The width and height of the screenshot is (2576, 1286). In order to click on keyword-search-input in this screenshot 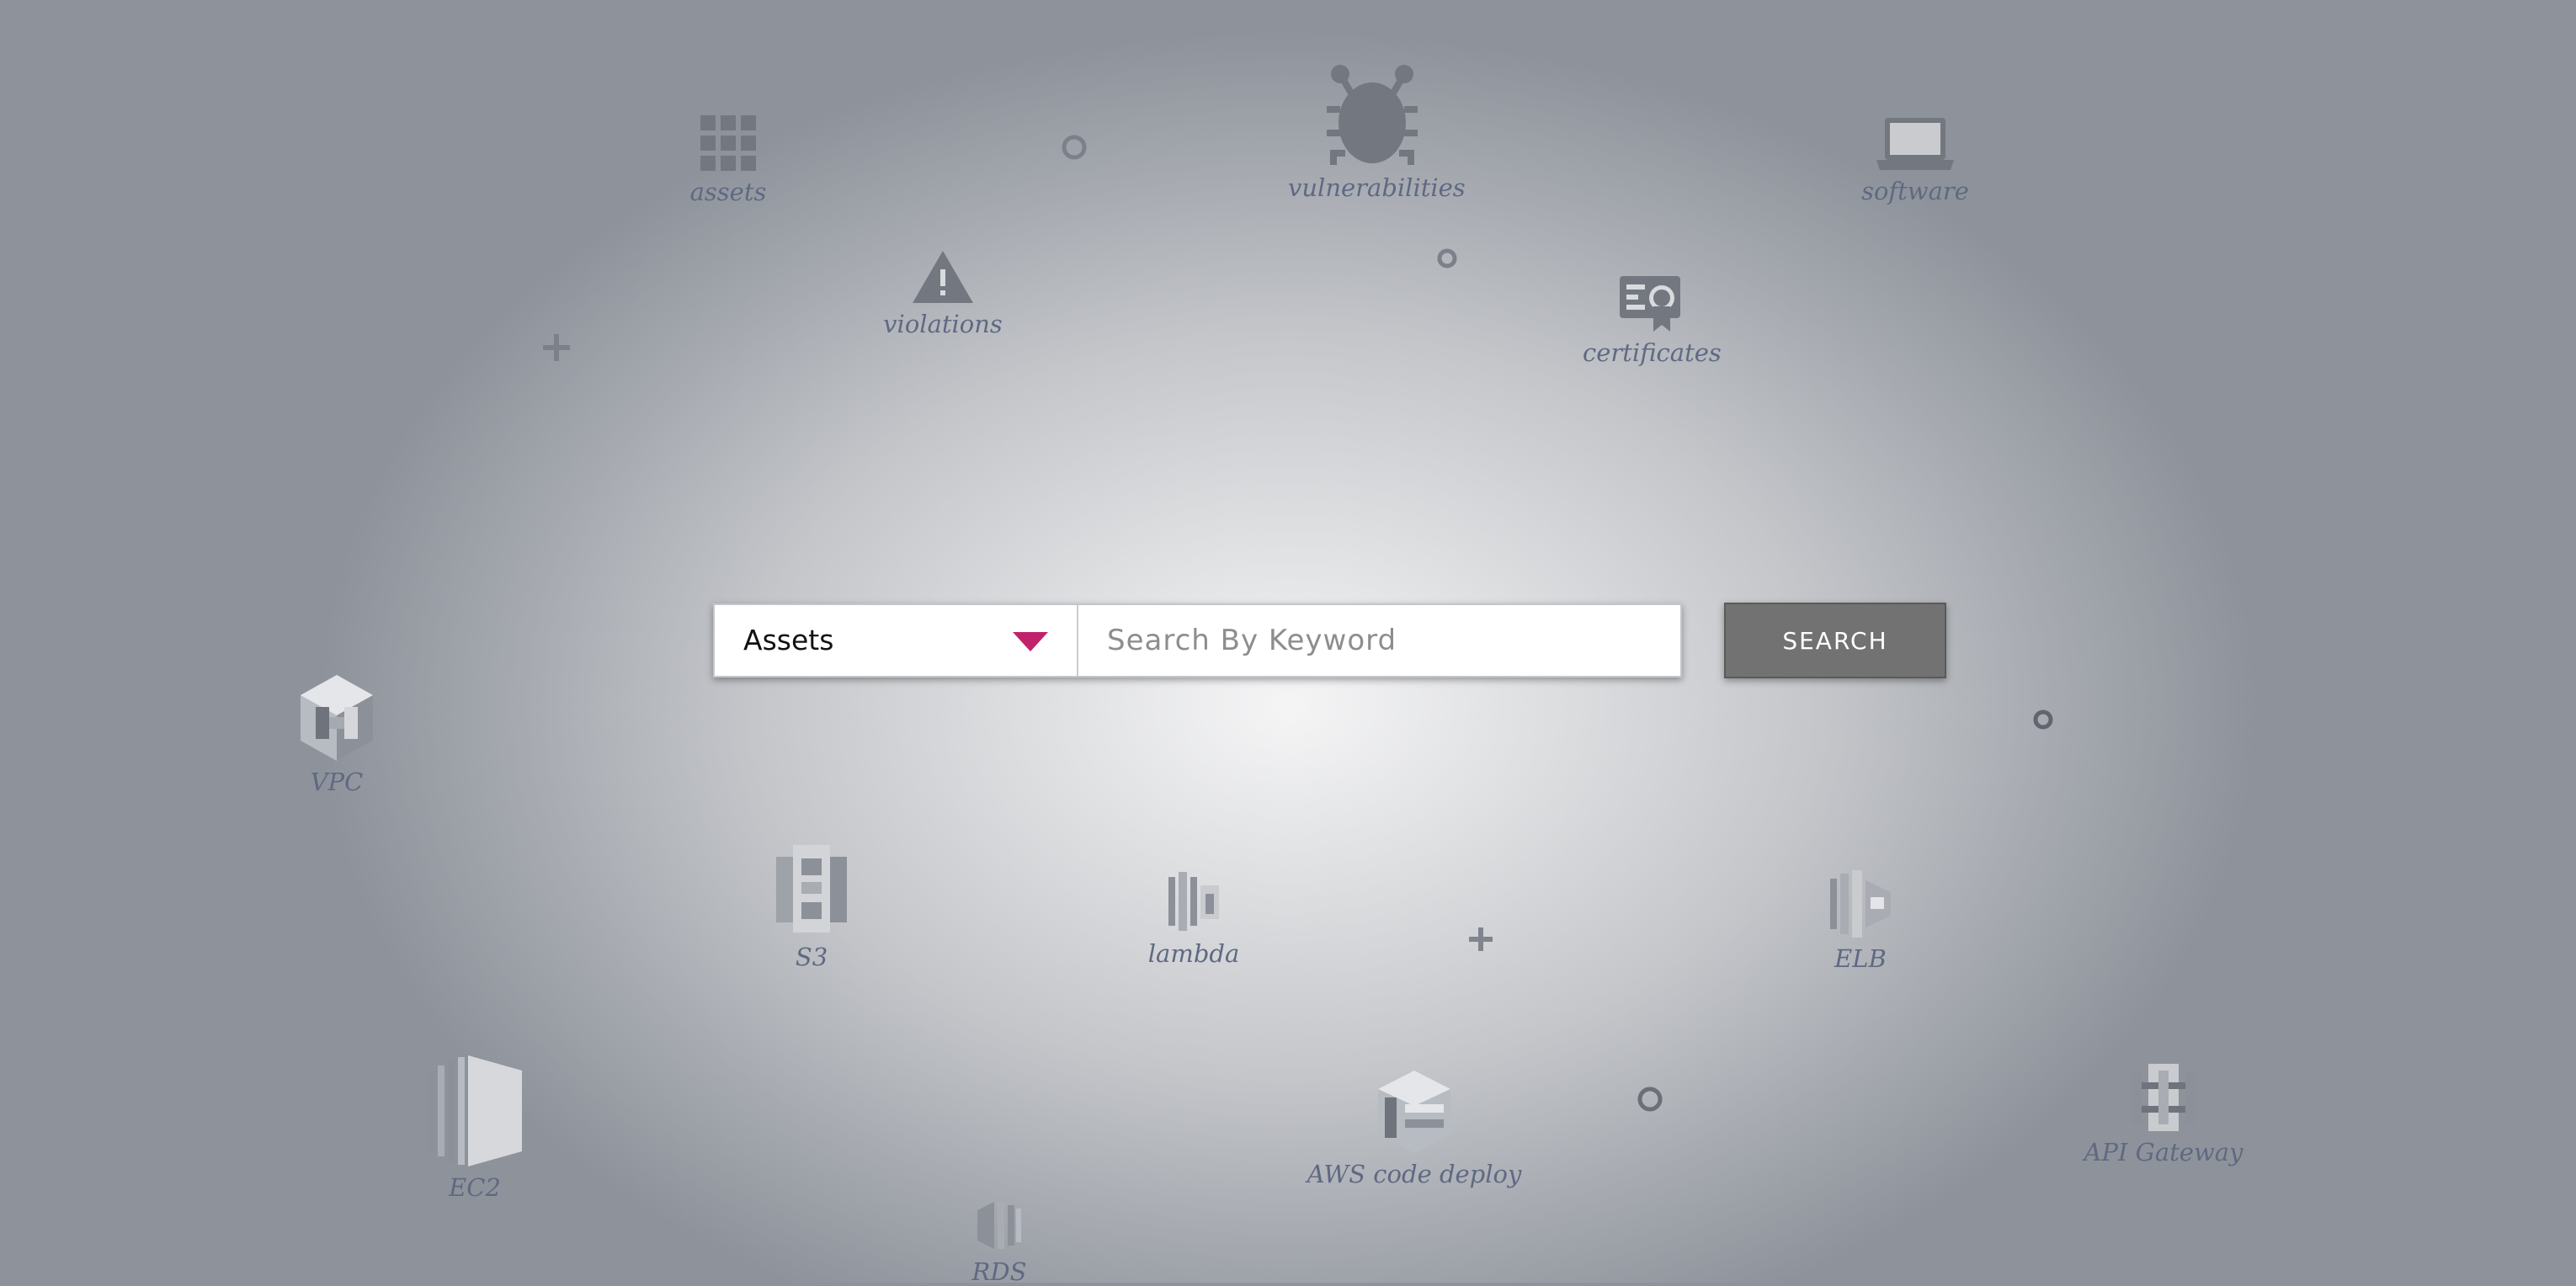, I will do `click(1379, 640)`.